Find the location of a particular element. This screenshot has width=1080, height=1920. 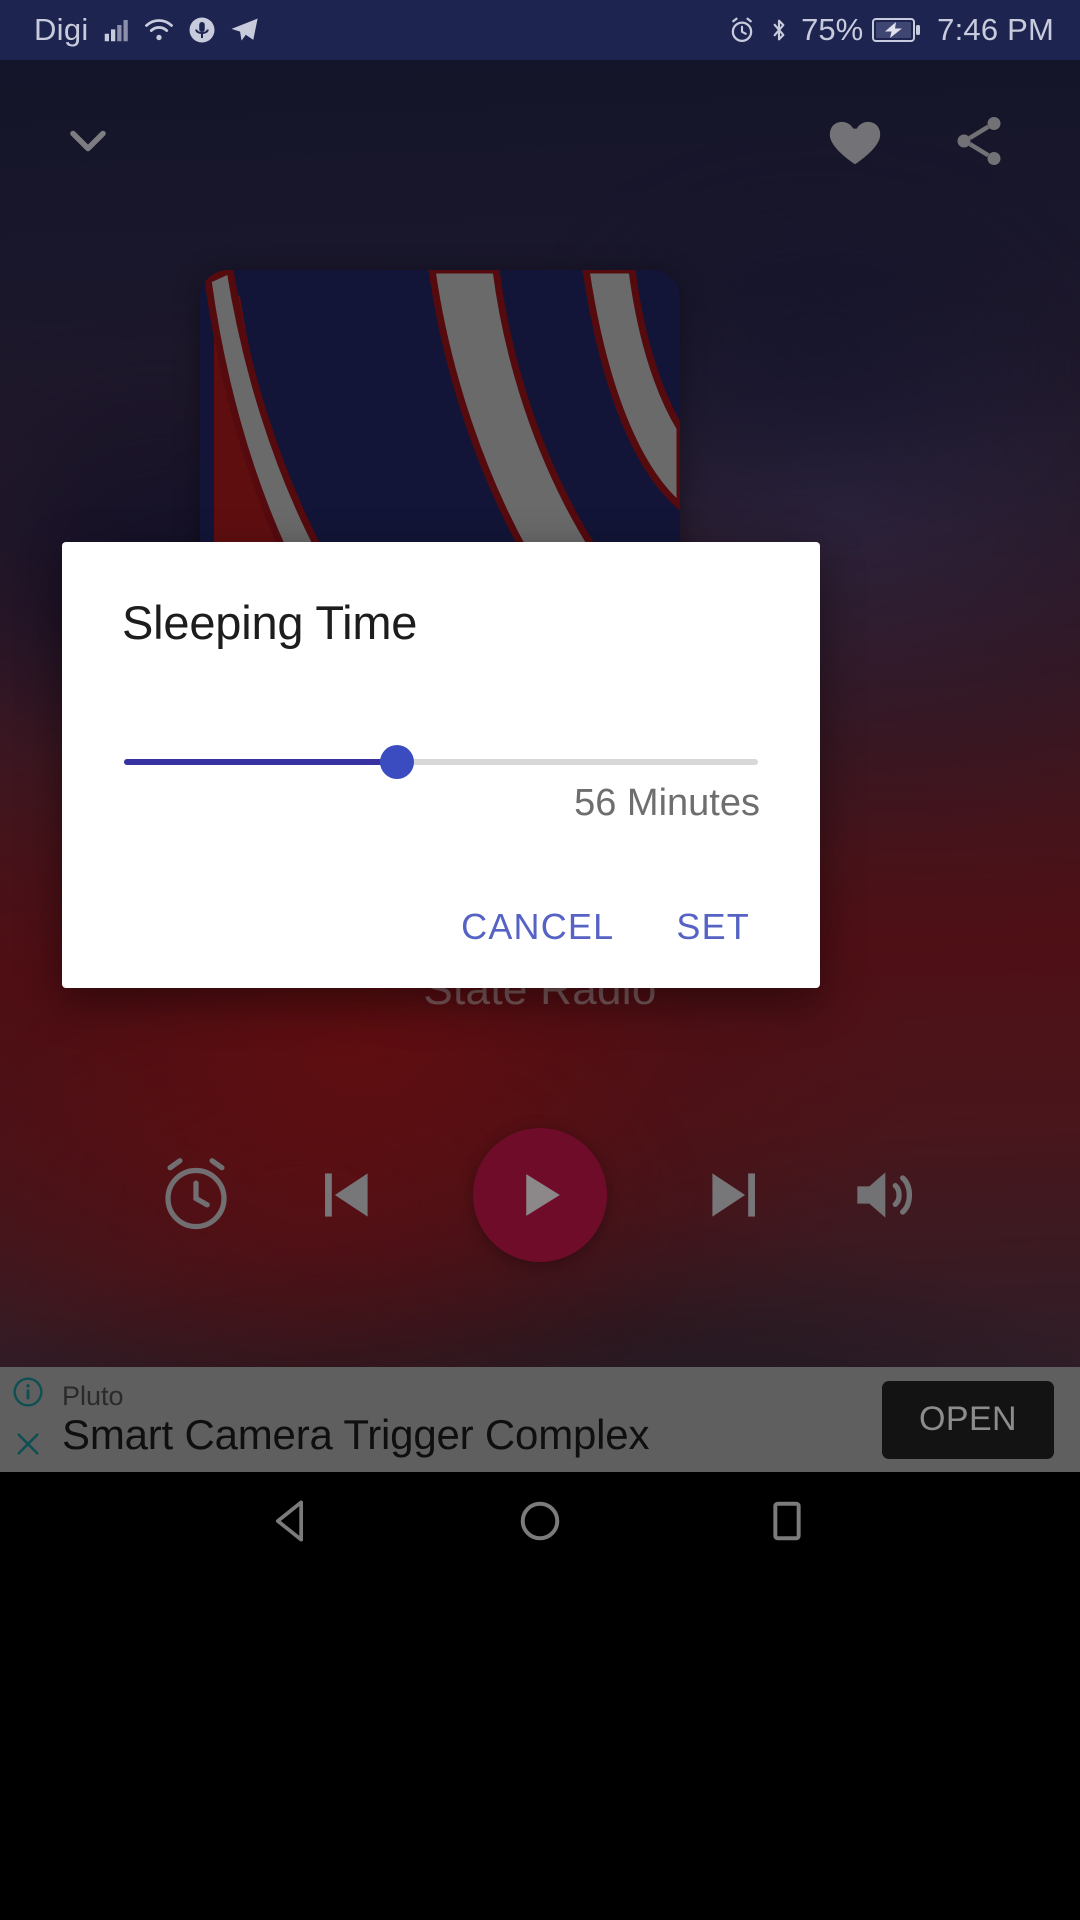

alarm-icon is located at coordinates (742, 30).